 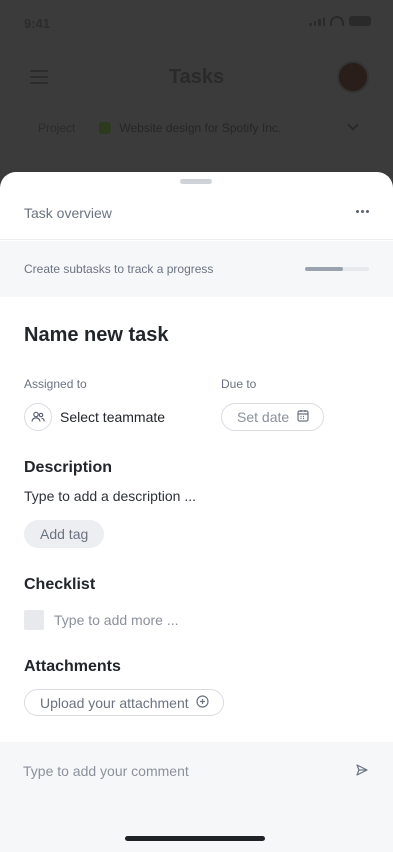 I want to click on project-selector: Project Website design for Spotify Inc., so click(x=196, y=128).